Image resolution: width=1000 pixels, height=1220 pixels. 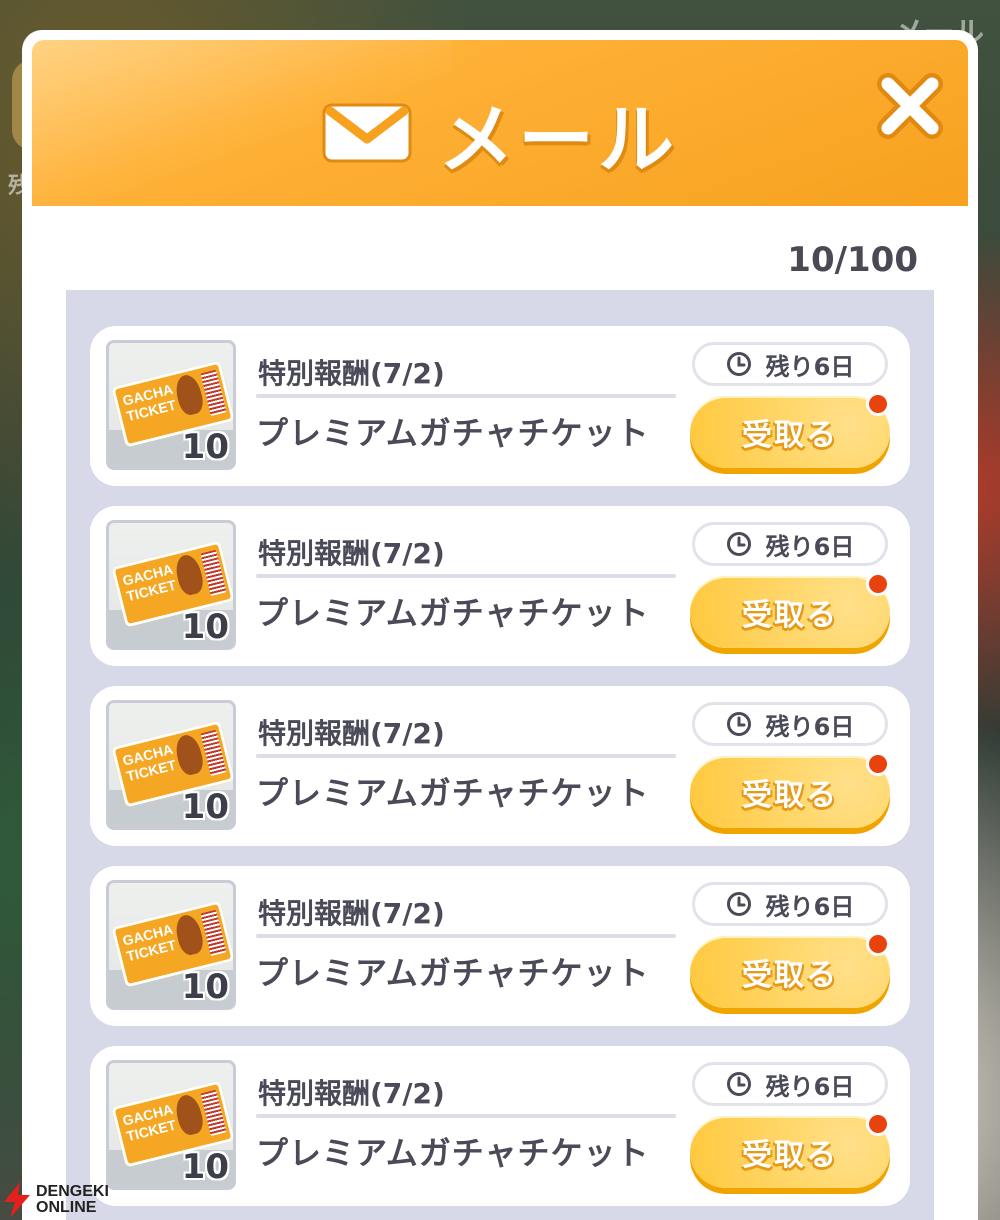 What do you see at coordinates (558, 139) in the screenshot?
I see `page-title: メール` at bounding box center [558, 139].